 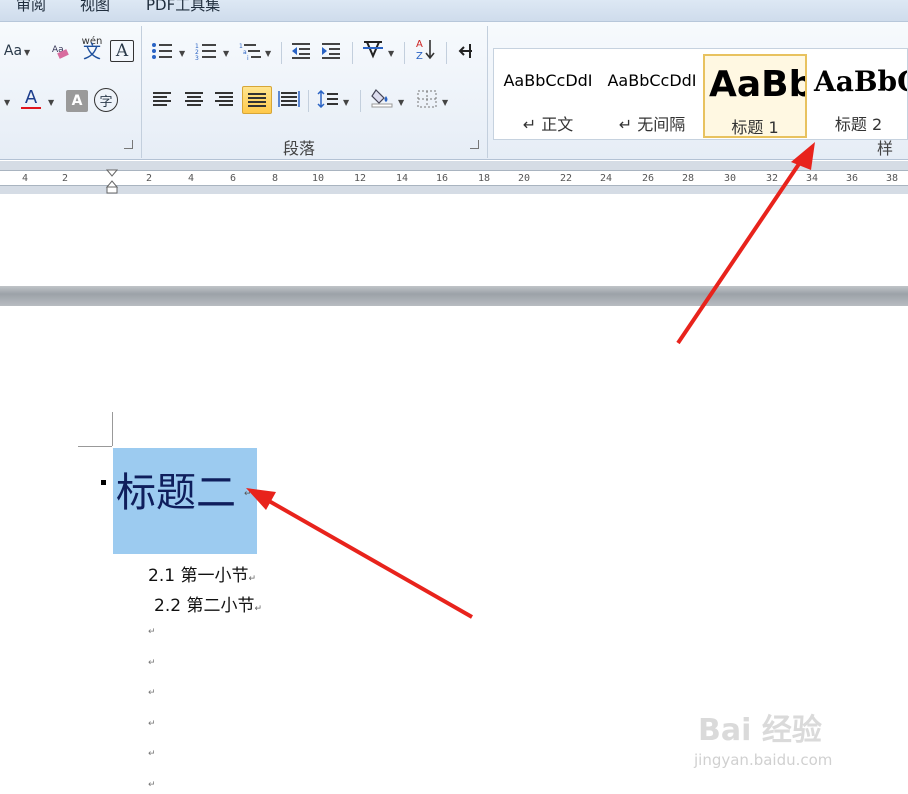 I want to click on bullet-list-icon, so click(x=162, y=51).